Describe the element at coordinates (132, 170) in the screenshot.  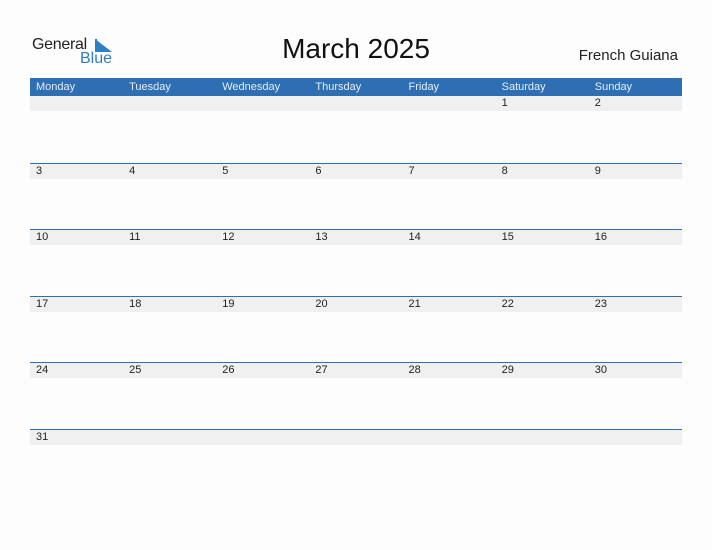
I see `day-cell: 4` at that location.